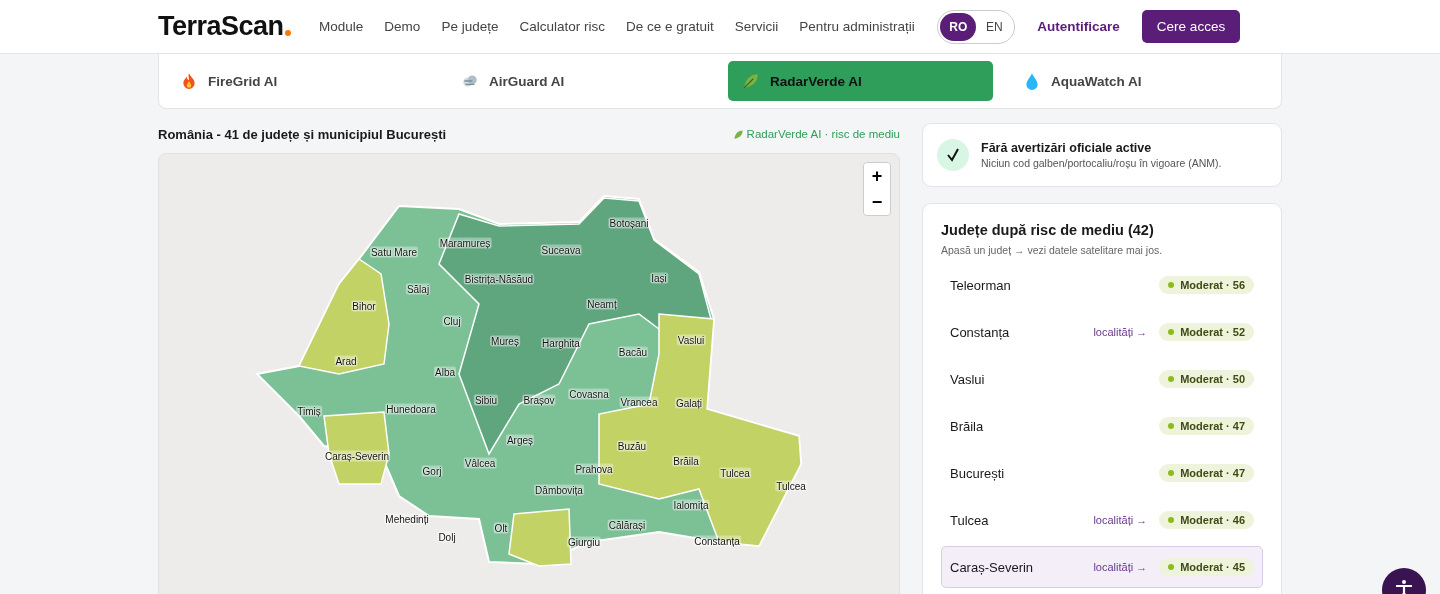  I want to click on alert-text: Niciun cod galben/portocaliu/roșu în vigoare (ANM)., so click(1101, 163).